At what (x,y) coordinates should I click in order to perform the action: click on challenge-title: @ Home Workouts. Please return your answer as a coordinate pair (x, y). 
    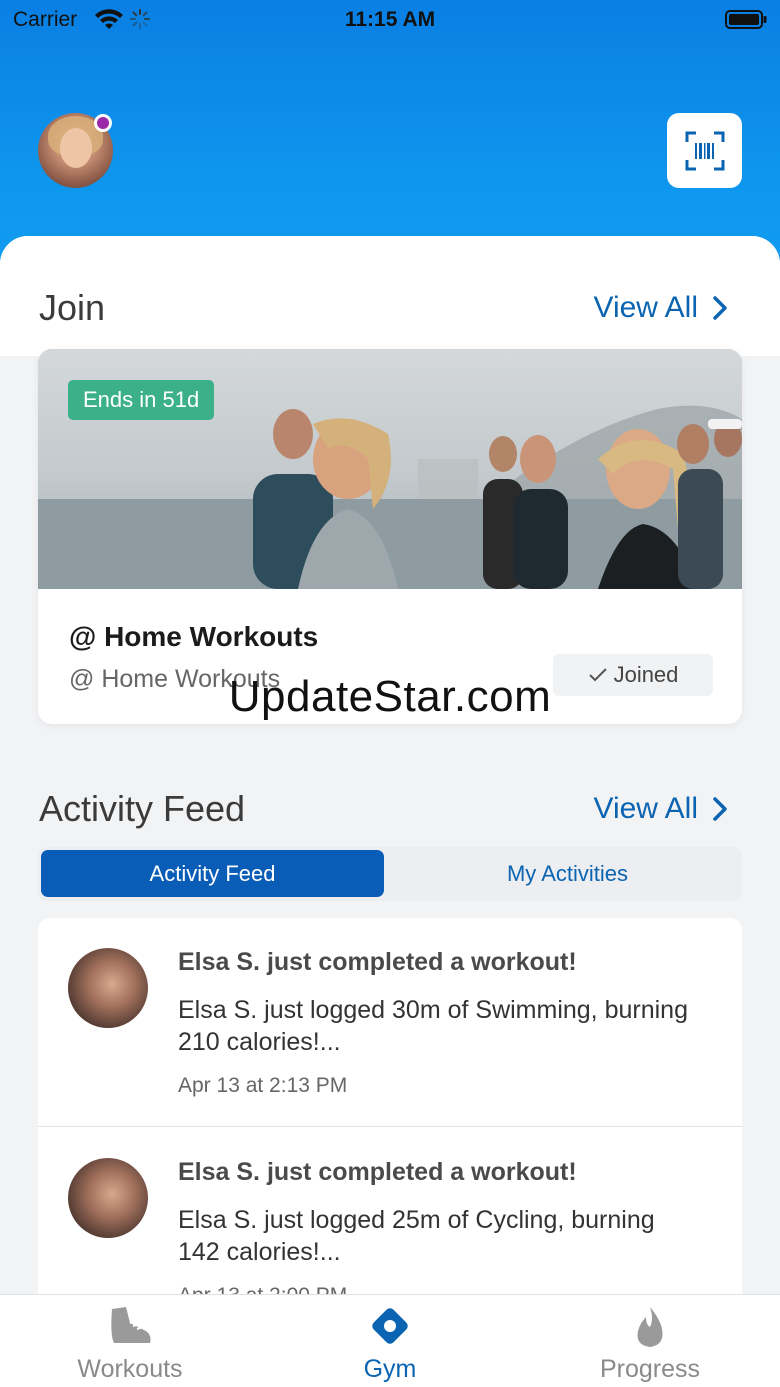
    Looking at the image, I should click on (194, 636).